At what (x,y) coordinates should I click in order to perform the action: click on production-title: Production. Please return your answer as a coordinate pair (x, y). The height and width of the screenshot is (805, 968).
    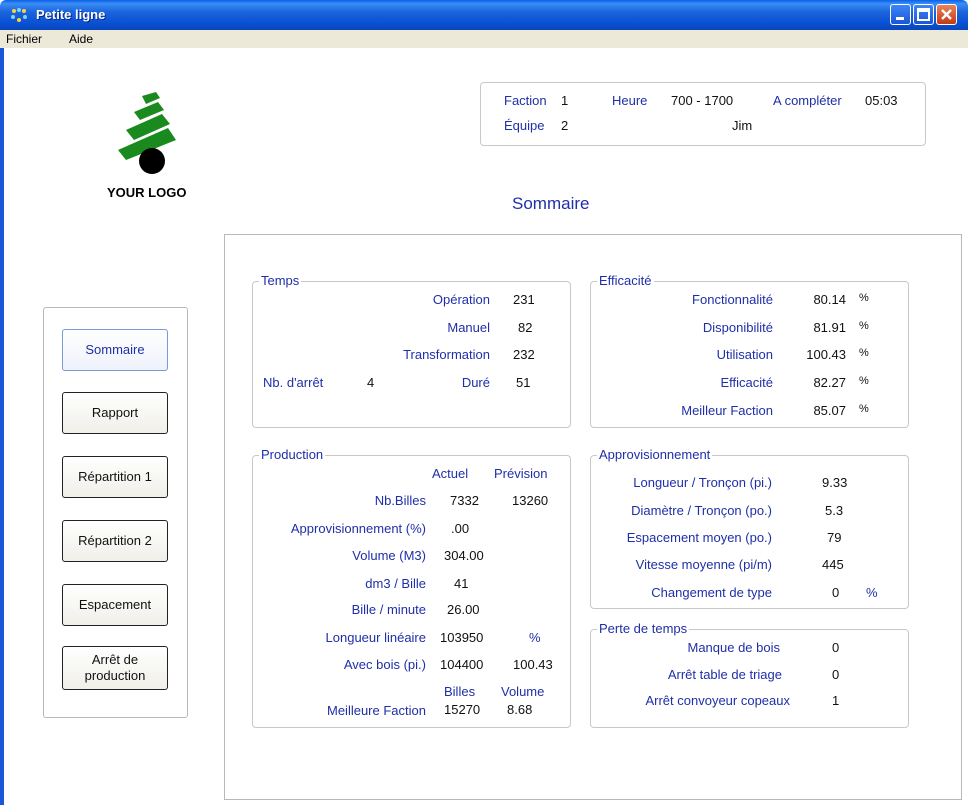
    Looking at the image, I should click on (292, 454).